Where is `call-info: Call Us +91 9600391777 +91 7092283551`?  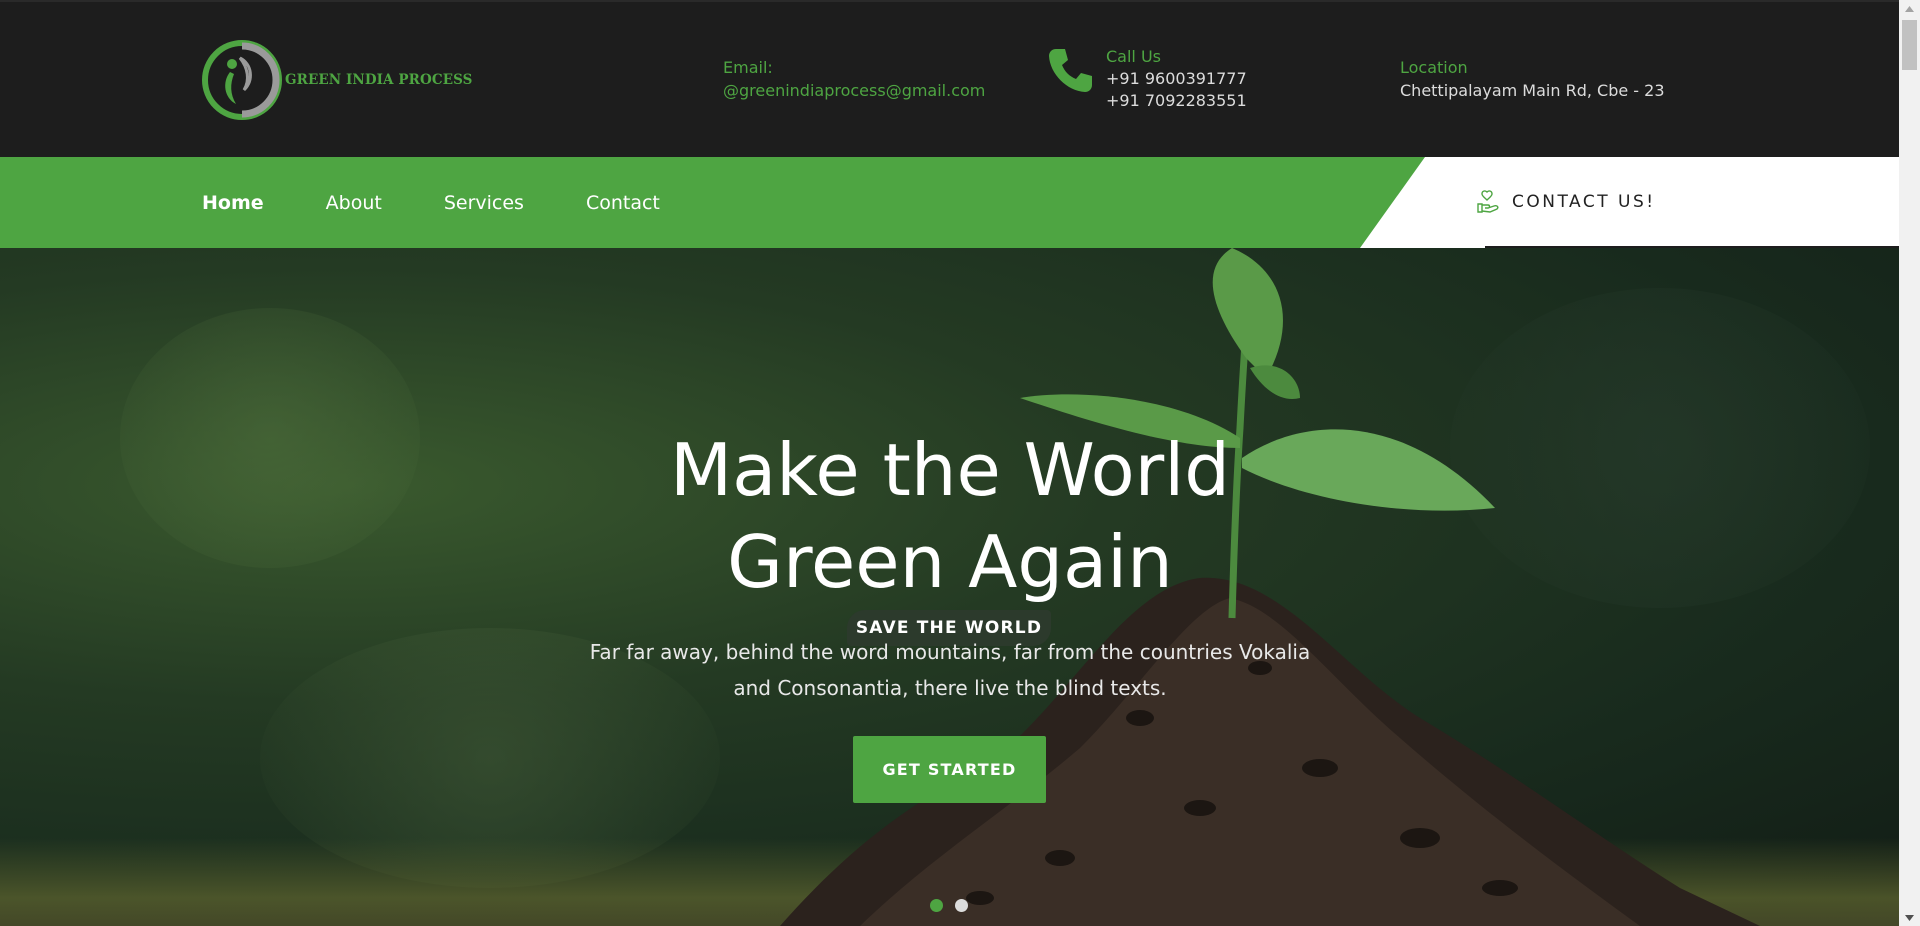
call-info: Call Us +91 9600391777 +91 7092283551 is located at coordinates (1176, 78).